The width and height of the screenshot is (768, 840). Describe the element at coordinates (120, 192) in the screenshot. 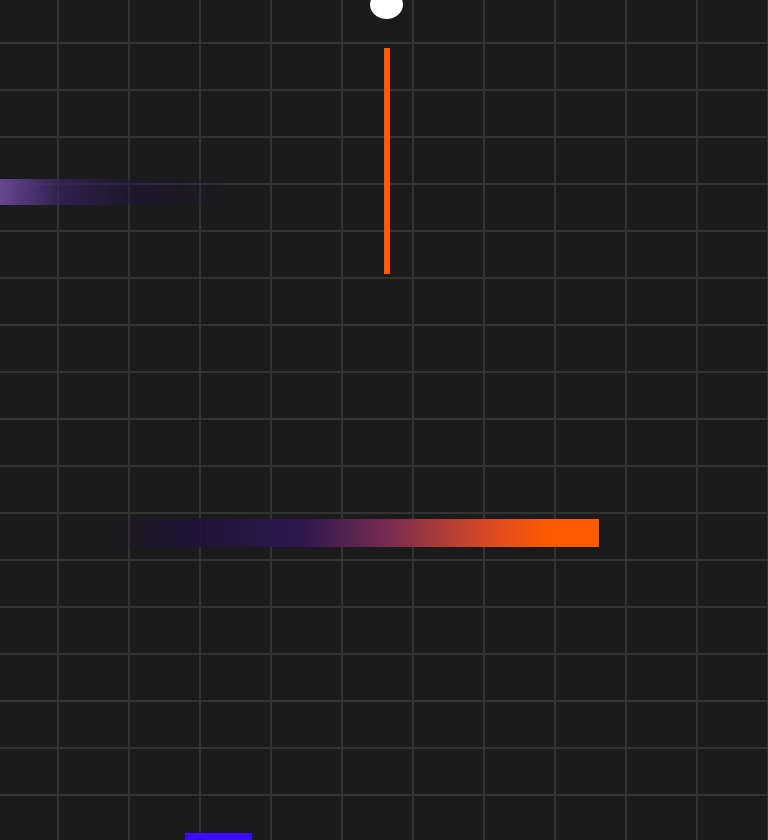

I see `fading-trail-left` at that location.